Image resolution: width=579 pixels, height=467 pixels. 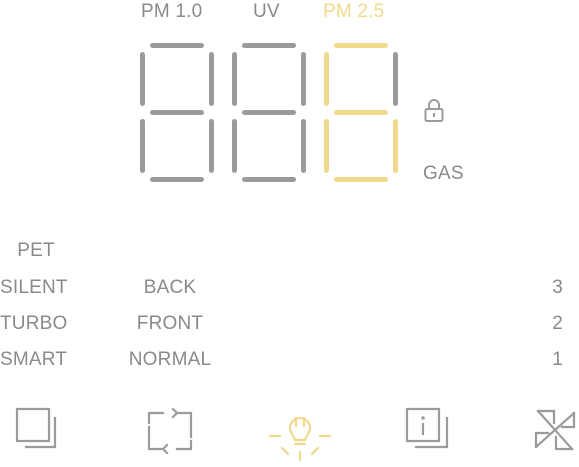 What do you see at coordinates (170, 288) in the screenshot?
I see `mode-back: BACK` at bounding box center [170, 288].